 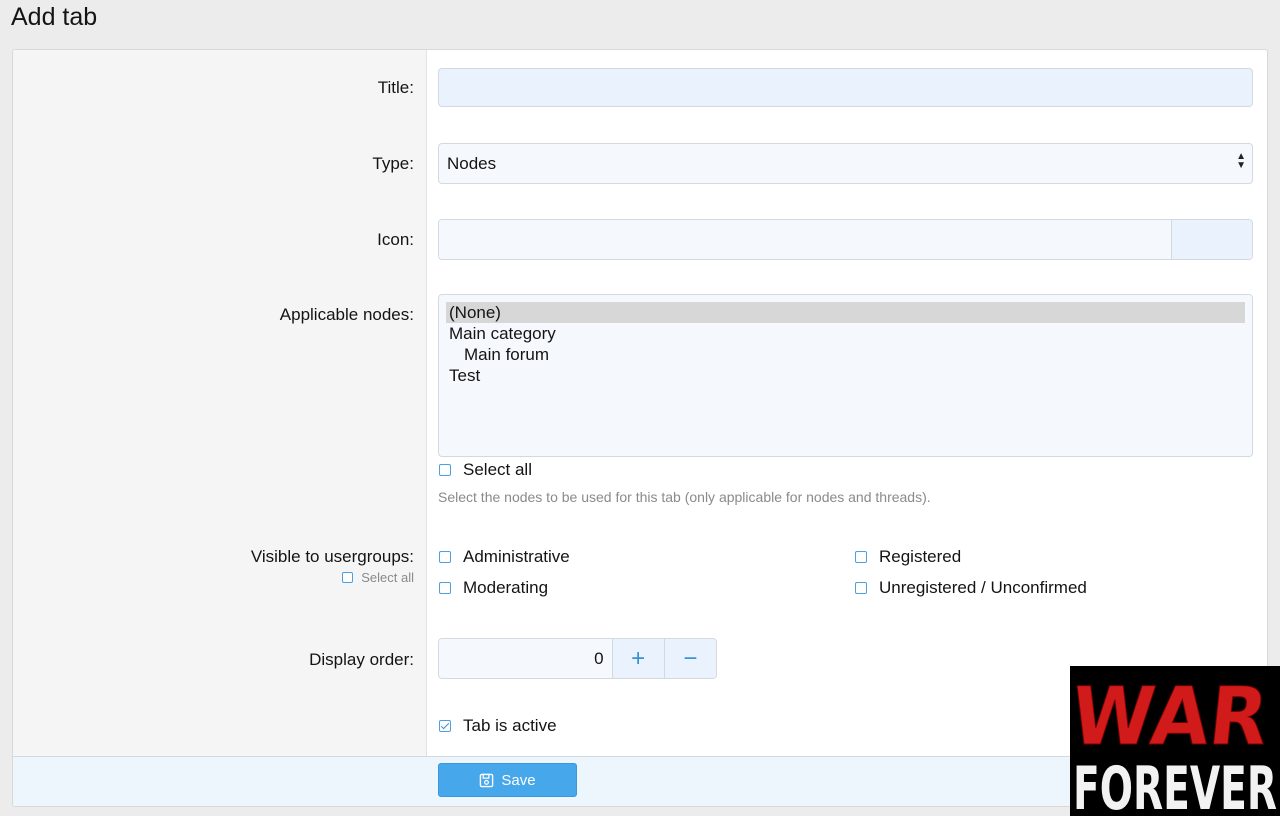 I want to click on node-option-main-forum: Main forum, so click(x=845, y=354).